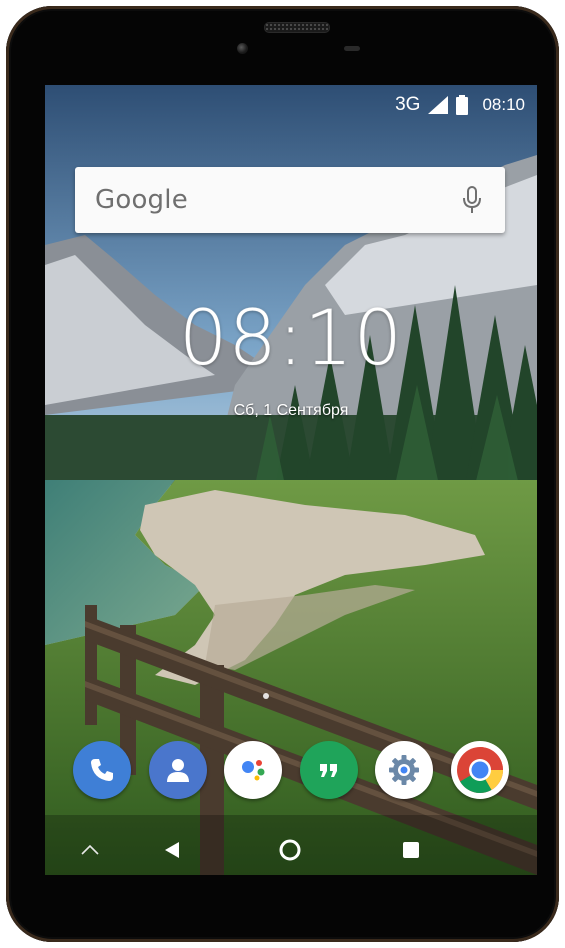 This screenshot has width=565, height=948. What do you see at coordinates (352, 48) in the screenshot?
I see `proximity-sensor` at bounding box center [352, 48].